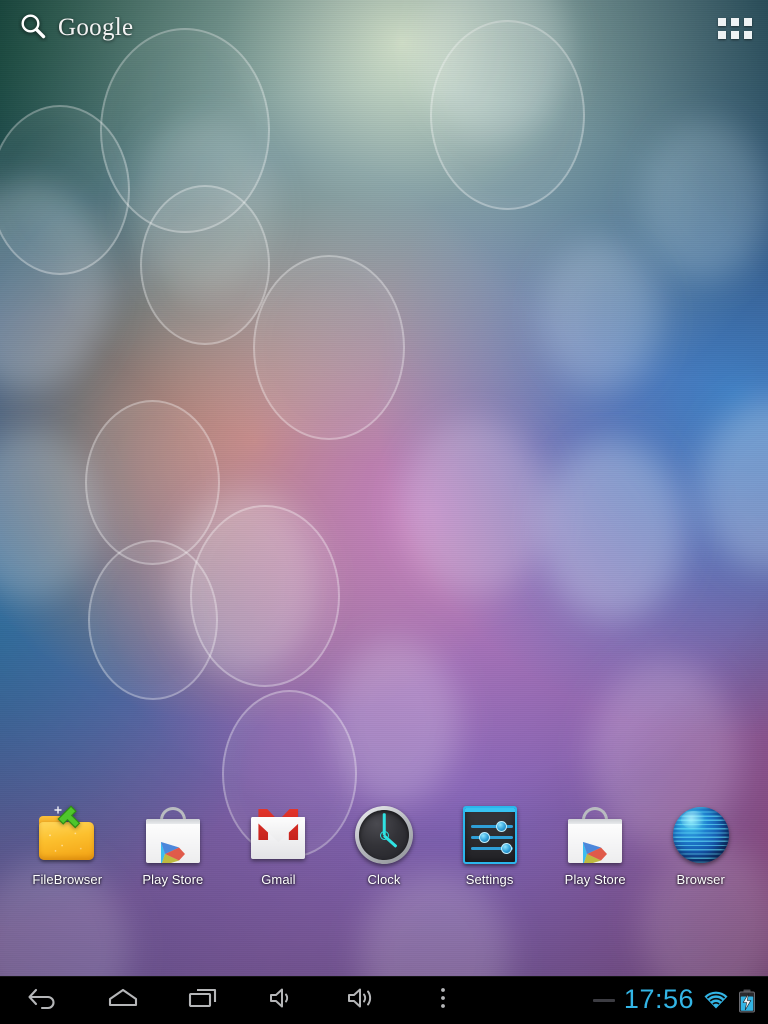 This screenshot has height=1024, width=768. Describe the element at coordinates (384, 879) in the screenshot. I see `dock-item-label: Clock` at that location.